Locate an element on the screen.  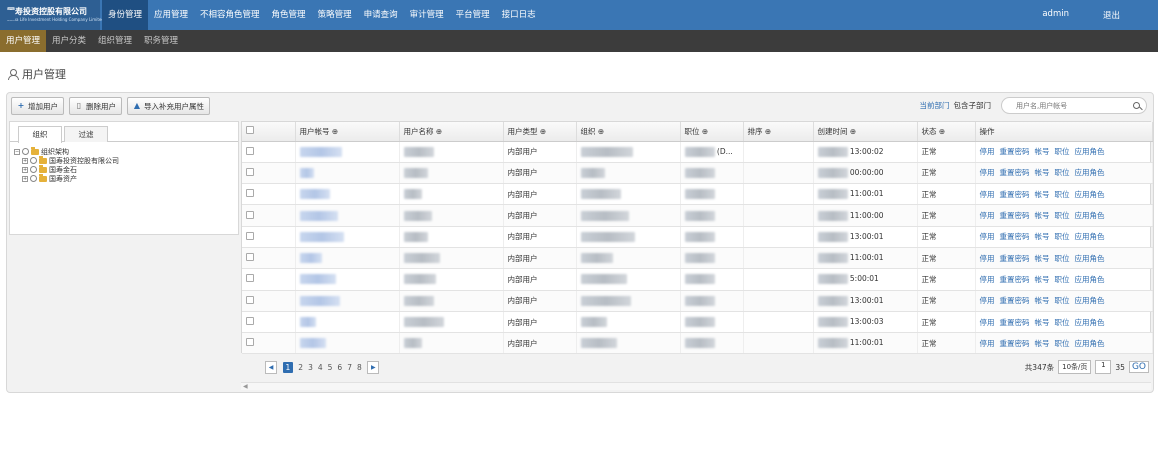
table-row: 内部用户 13:00:03 正常 停用 重置密码 帐号 职位 应用角色 is located at coordinates (697, 322).